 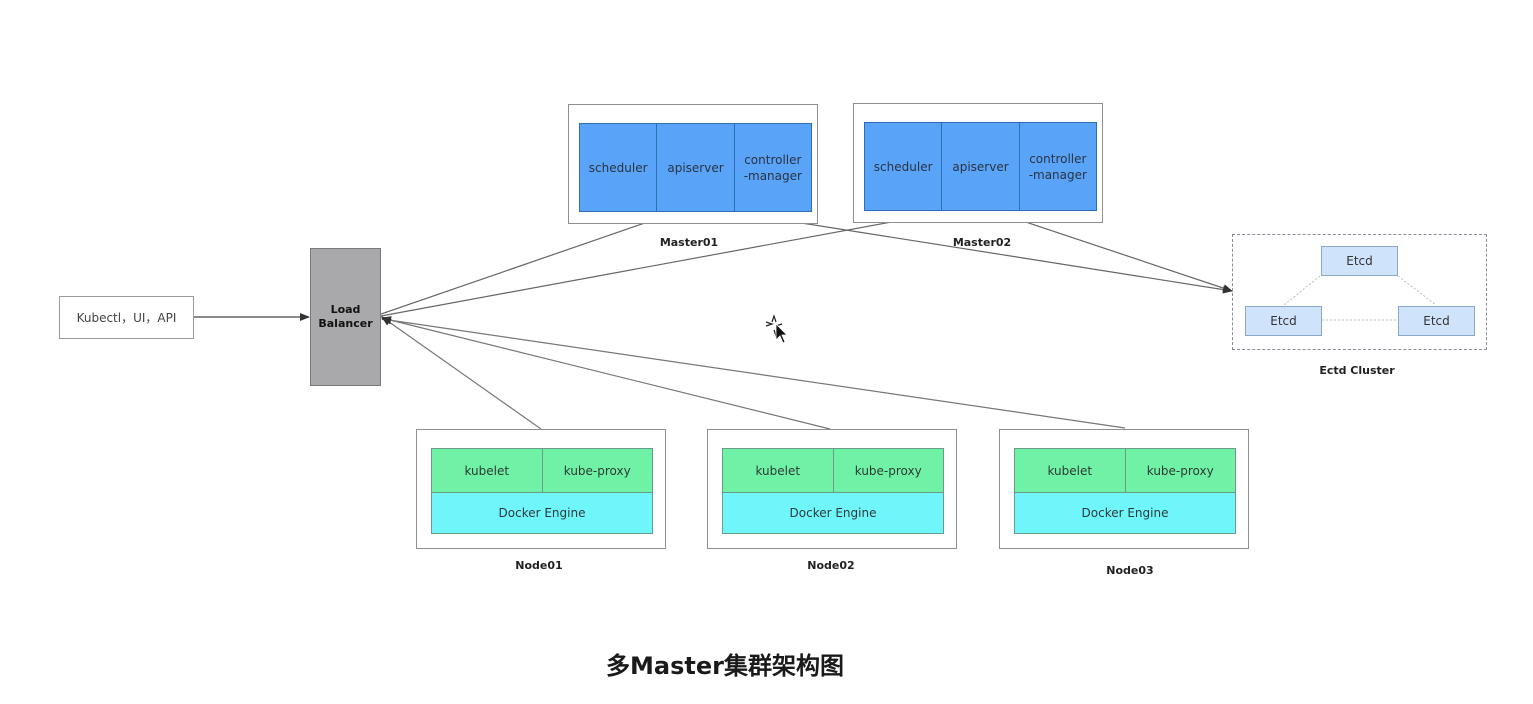 I want to click on node03-kube-proxy: kube-proxy, so click(x=1180, y=470).